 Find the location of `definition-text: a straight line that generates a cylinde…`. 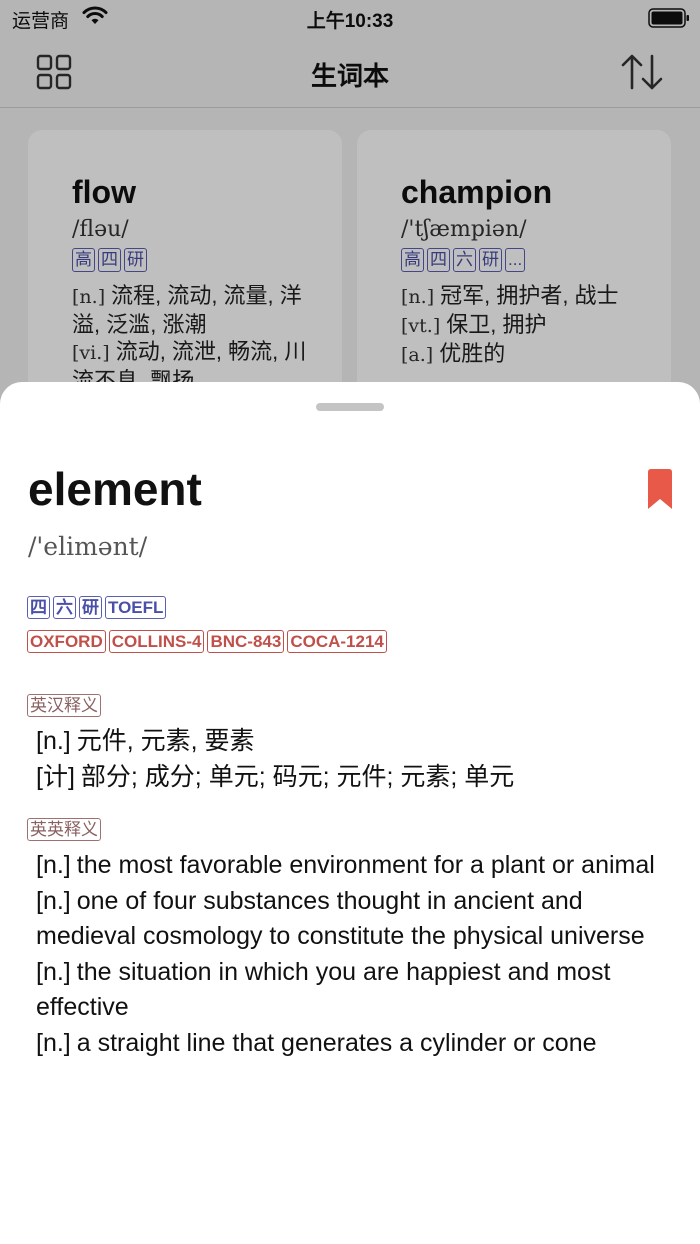

definition-text: a straight line that generates a cylinde… is located at coordinates (336, 1042).